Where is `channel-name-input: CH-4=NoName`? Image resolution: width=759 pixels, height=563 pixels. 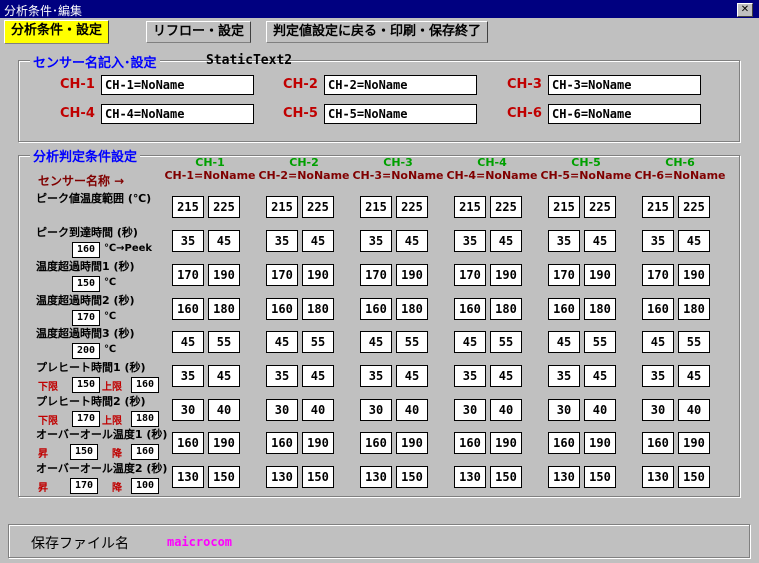
channel-name-input: CH-4=NoName is located at coordinates (177, 114).